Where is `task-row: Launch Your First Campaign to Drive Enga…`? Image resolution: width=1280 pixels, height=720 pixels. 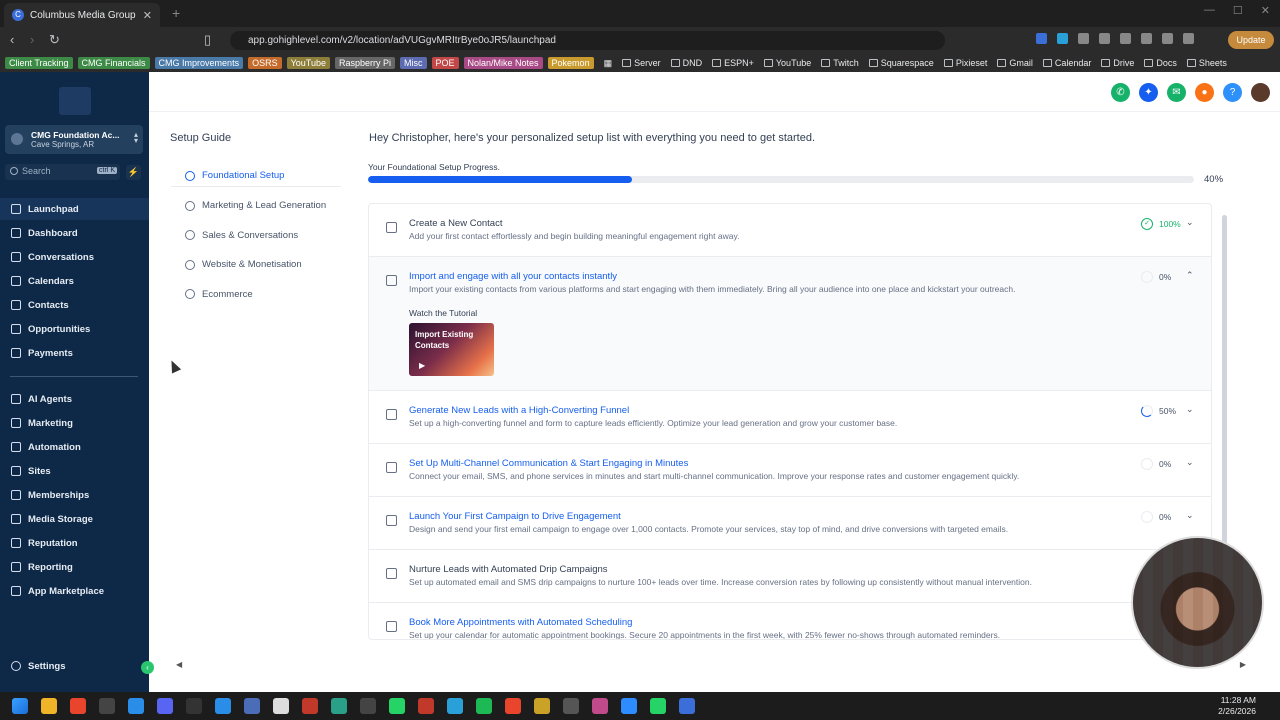
task-row: Launch Your First Campaign to Drive Enga… is located at coordinates (790, 523).